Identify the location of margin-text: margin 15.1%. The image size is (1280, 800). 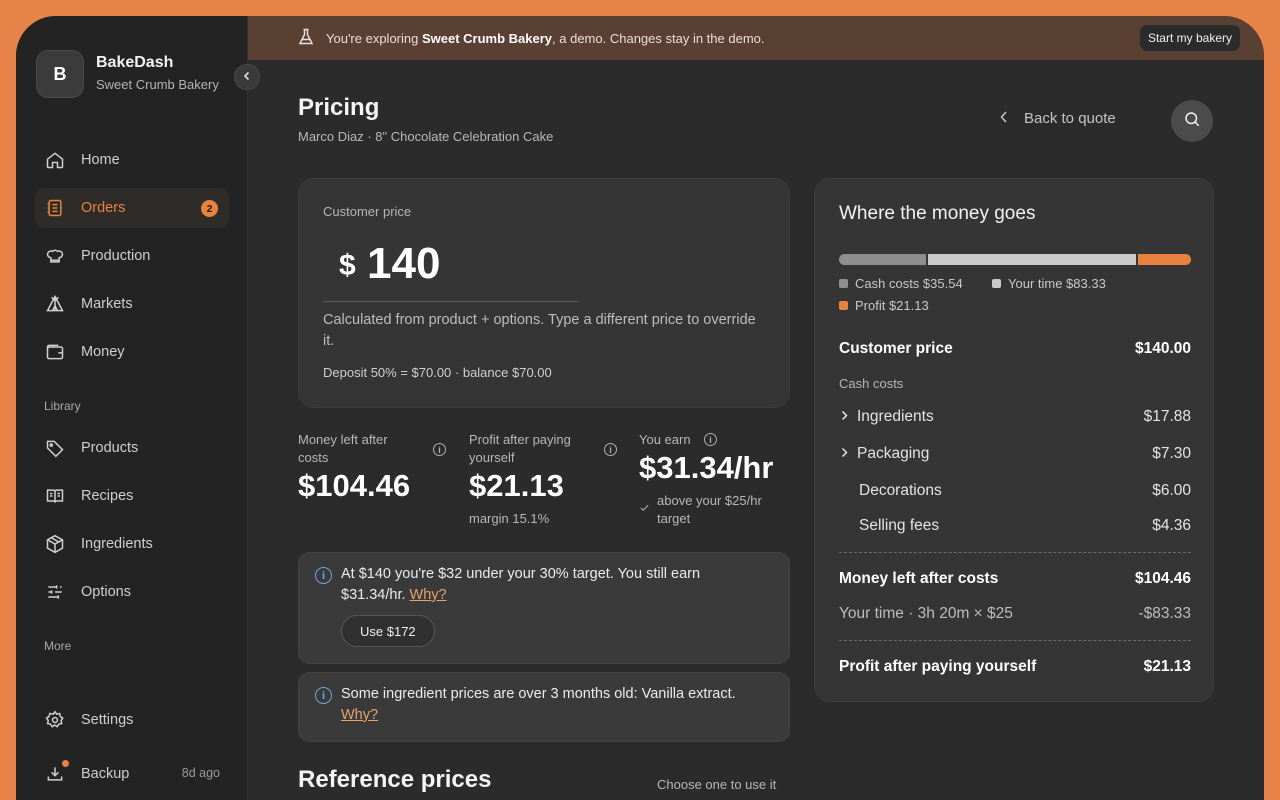
(509, 518).